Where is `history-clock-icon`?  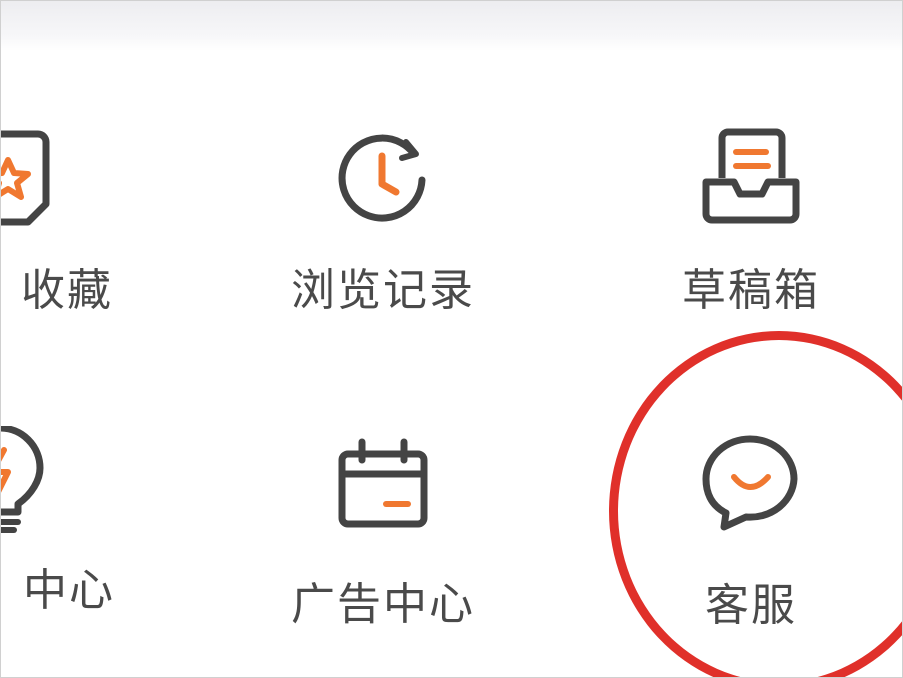
history-clock-icon is located at coordinates (382, 178).